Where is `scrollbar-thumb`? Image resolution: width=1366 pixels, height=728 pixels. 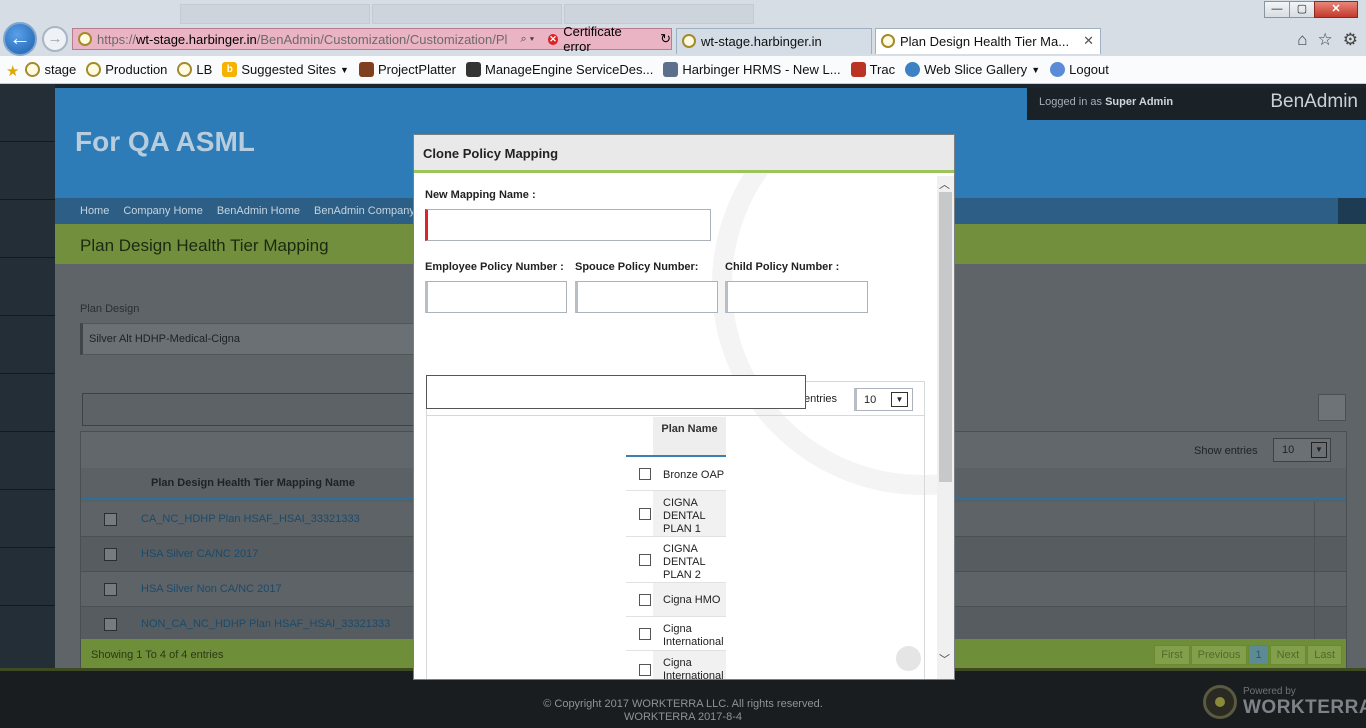 scrollbar-thumb is located at coordinates (945, 337).